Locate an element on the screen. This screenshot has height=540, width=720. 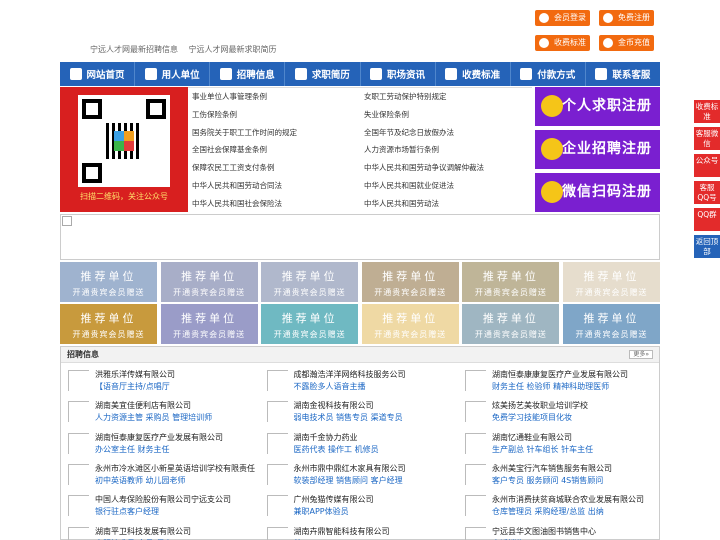
company-name-link: 湖南卉鼎智能科技有限公司 is located at coordinates (342, 531).